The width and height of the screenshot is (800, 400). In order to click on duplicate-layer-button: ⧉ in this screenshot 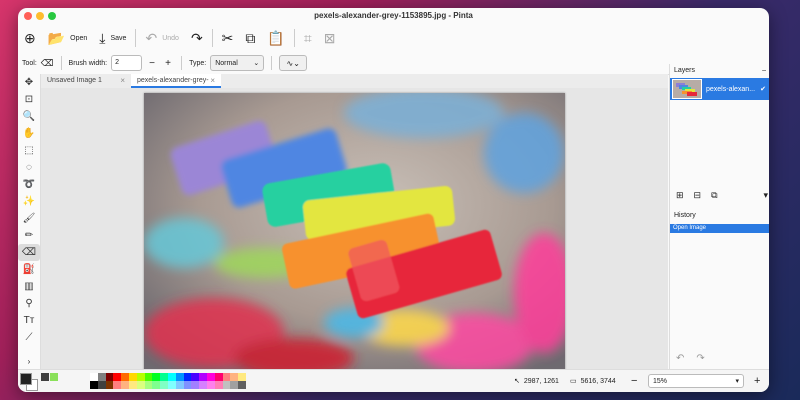, I will do `click(714, 195)`.